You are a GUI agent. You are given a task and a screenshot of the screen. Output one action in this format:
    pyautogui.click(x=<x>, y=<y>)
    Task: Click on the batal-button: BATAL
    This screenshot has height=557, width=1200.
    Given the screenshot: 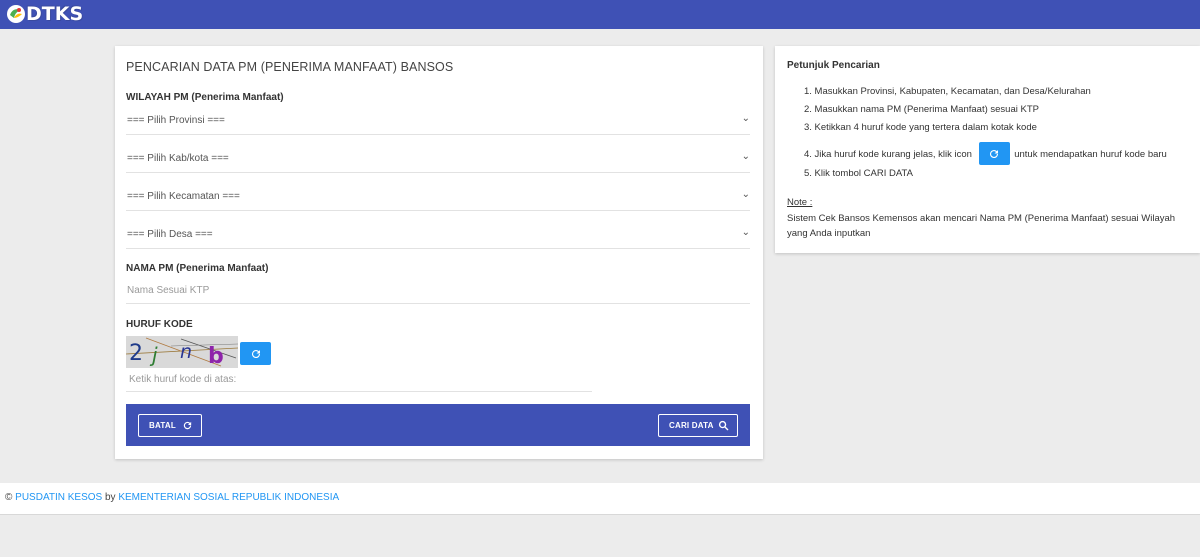 What is the action you would take?
    pyautogui.click(x=170, y=425)
    